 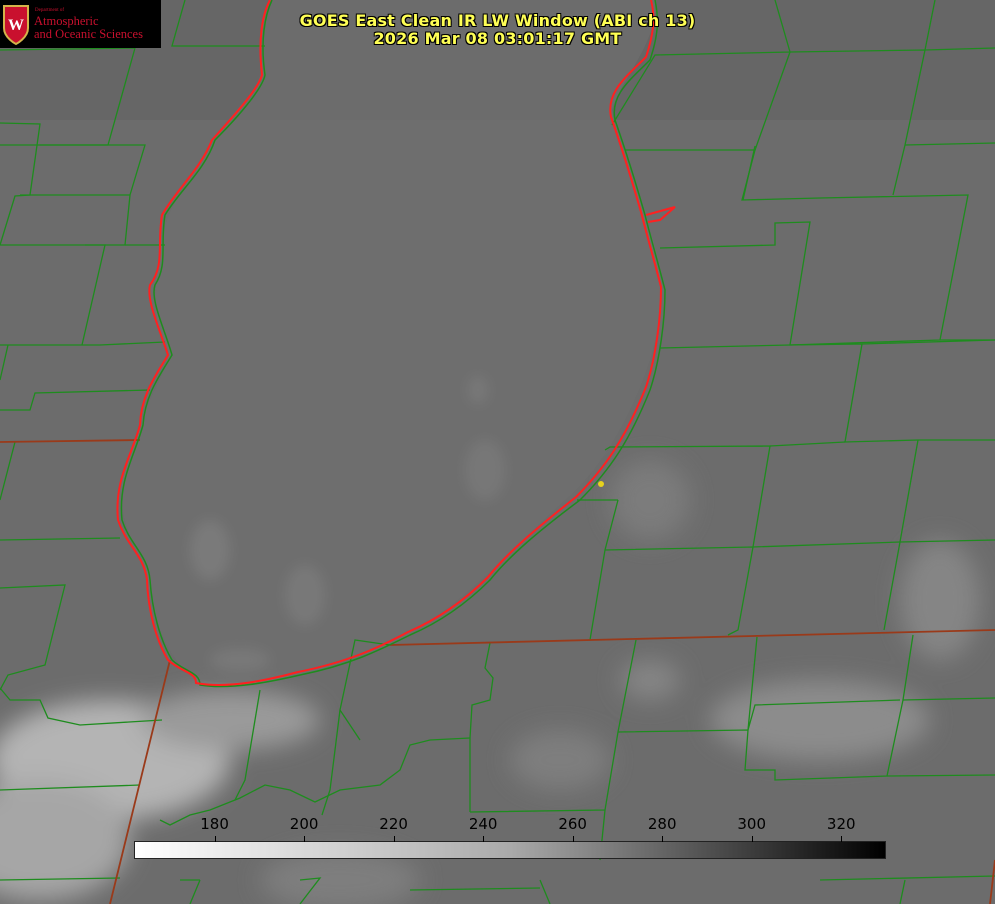 I want to click on colorbar-tick-label: 300, so click(x=752, y=824).